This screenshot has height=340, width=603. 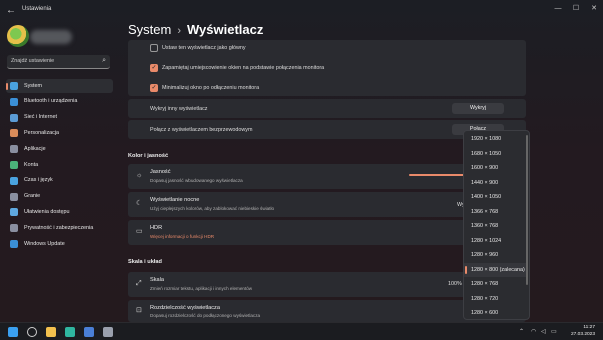 I want to click on resolution-option: 1400 × 1050, so click(x=496, y=197).